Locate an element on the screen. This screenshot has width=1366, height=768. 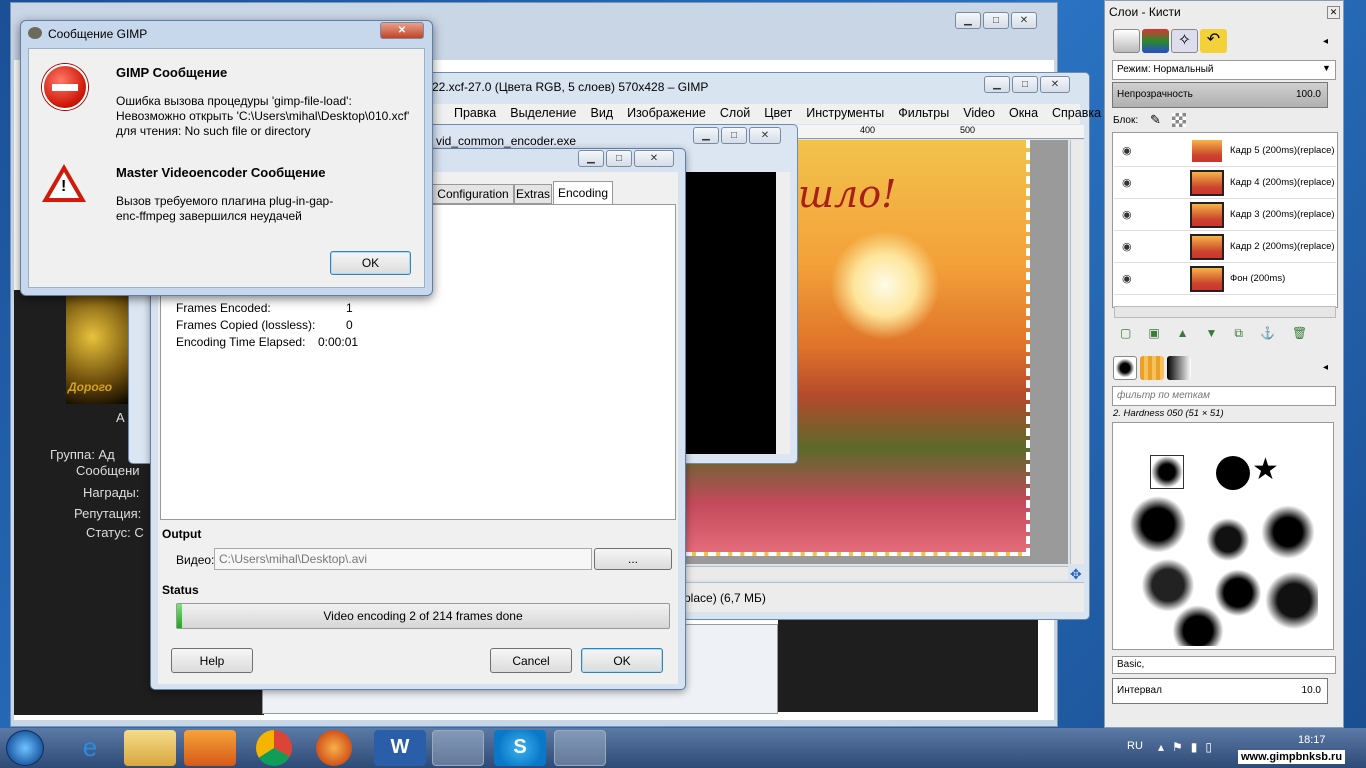
brushes-tab-icon is located at coordinates (1125, 368).